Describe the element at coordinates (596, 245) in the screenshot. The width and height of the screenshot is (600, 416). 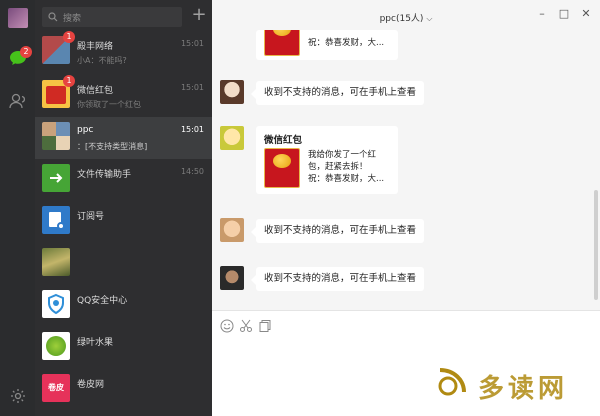
I see `chat-scrollbar` at that location.